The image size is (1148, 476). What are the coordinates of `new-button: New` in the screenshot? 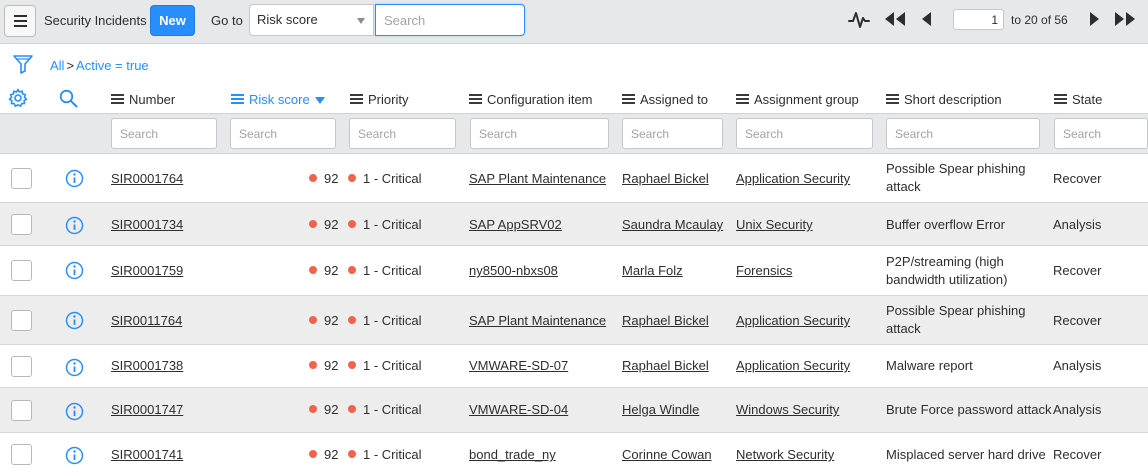 It's located at (172, 20).